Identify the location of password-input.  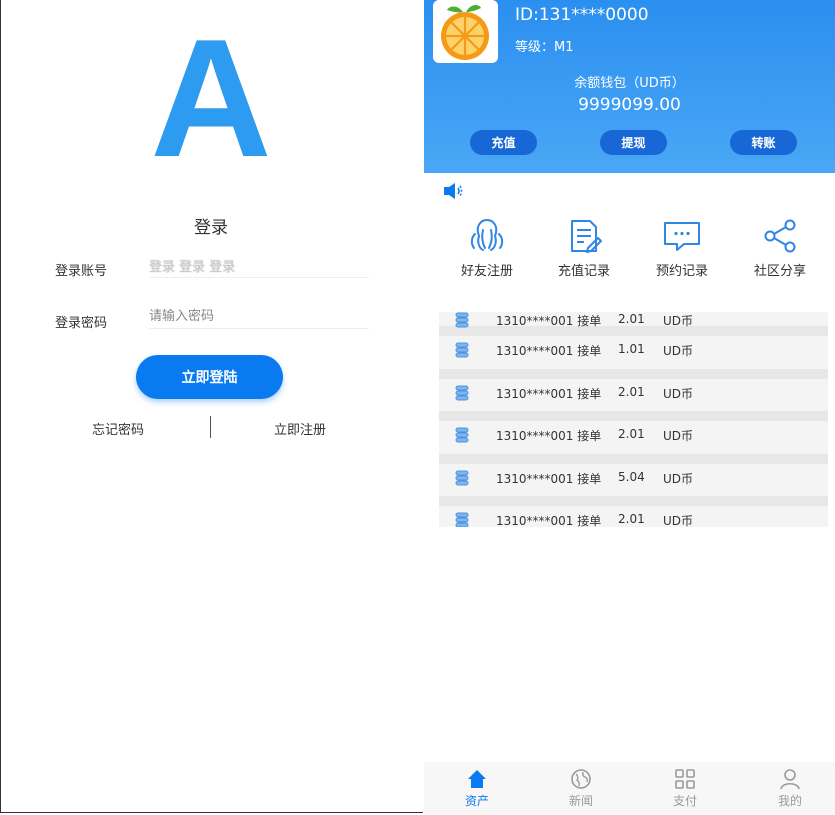
(259, 317).